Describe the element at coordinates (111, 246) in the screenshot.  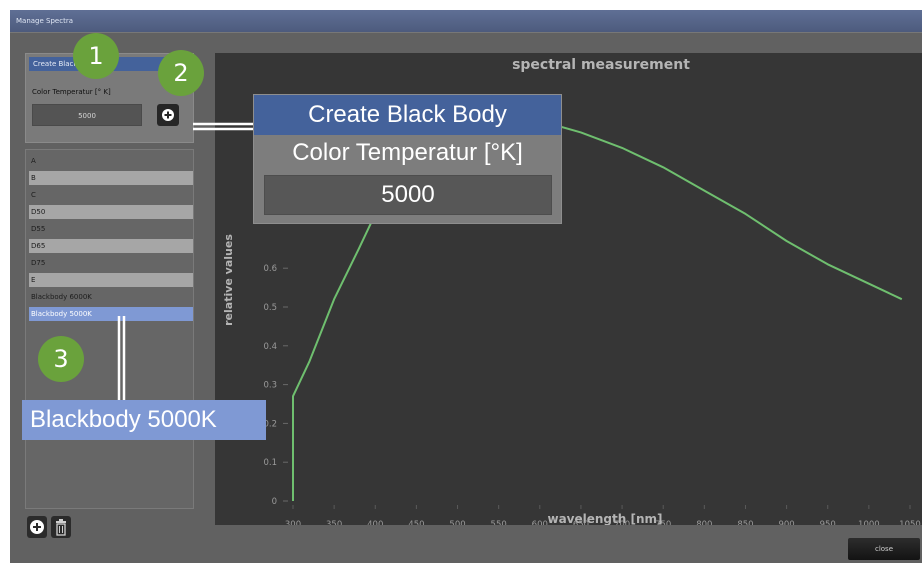
I see `spectra-list-item: D65` at that location.